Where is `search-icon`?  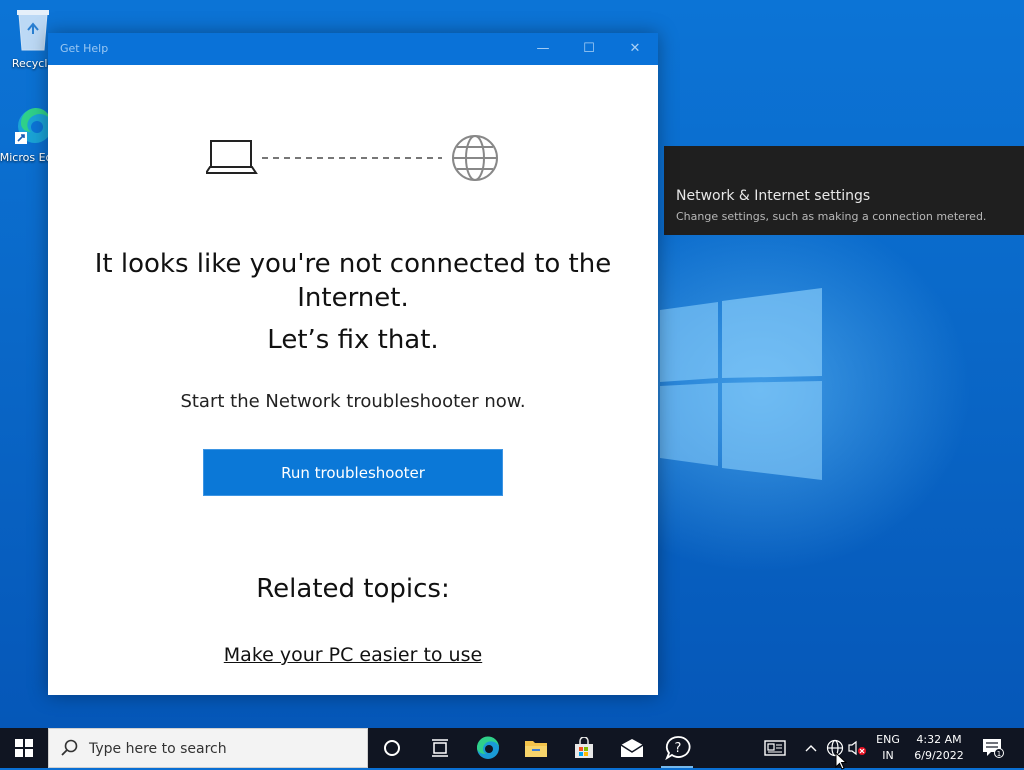 search-icon is located at coordinates (69, 747).